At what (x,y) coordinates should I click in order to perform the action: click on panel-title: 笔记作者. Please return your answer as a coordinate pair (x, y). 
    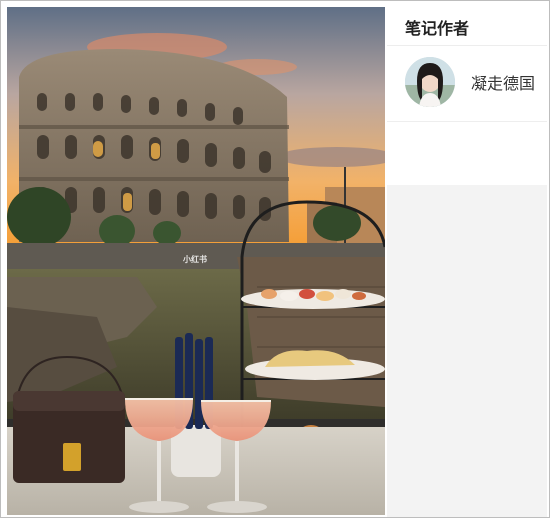
    Looking at the image, I should click on (437, 28).